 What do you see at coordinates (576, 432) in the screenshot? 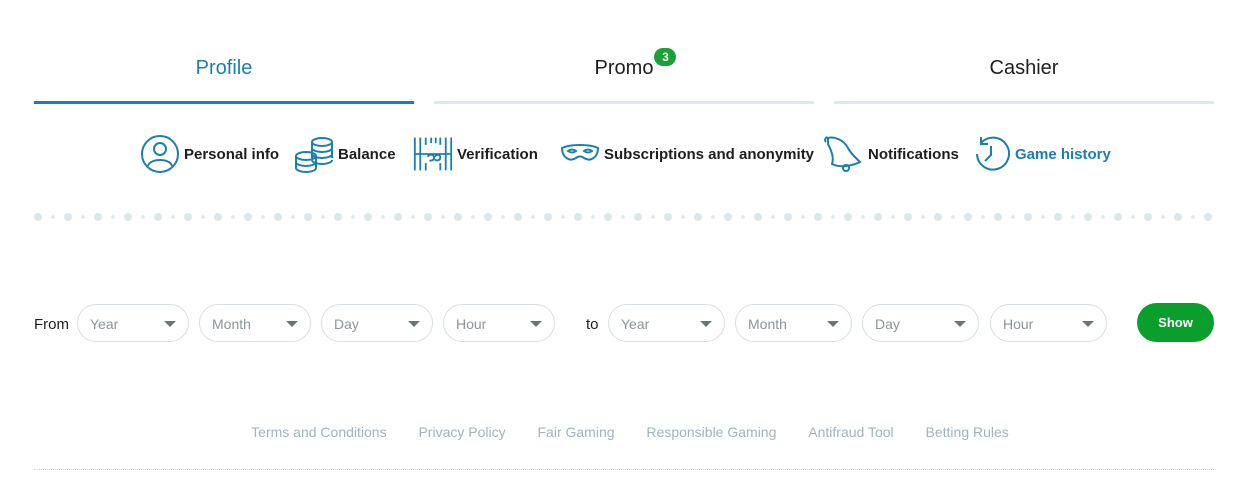
I see `footer-link-fair-gaming: Fair Gaming` at bounding box center [576, 432].